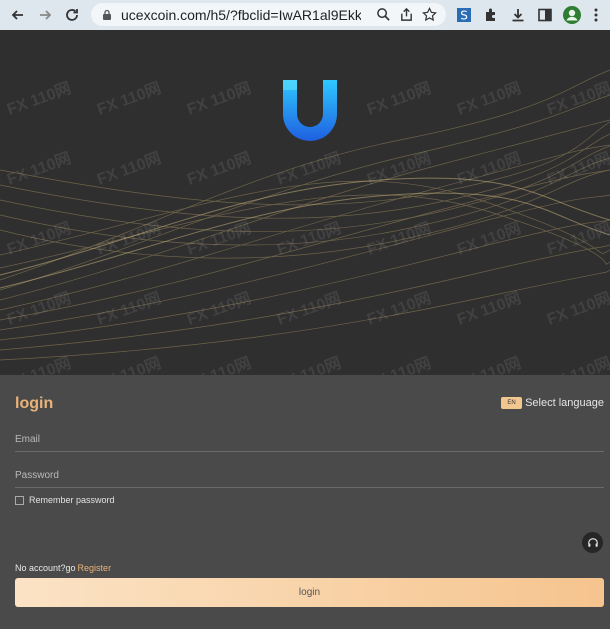 Image resolution: width=610 pixels, height=629 pixels. Describe the element at coordinates (512, 403) in the screenshot. I see `language-flag-badge: EN` at that location.